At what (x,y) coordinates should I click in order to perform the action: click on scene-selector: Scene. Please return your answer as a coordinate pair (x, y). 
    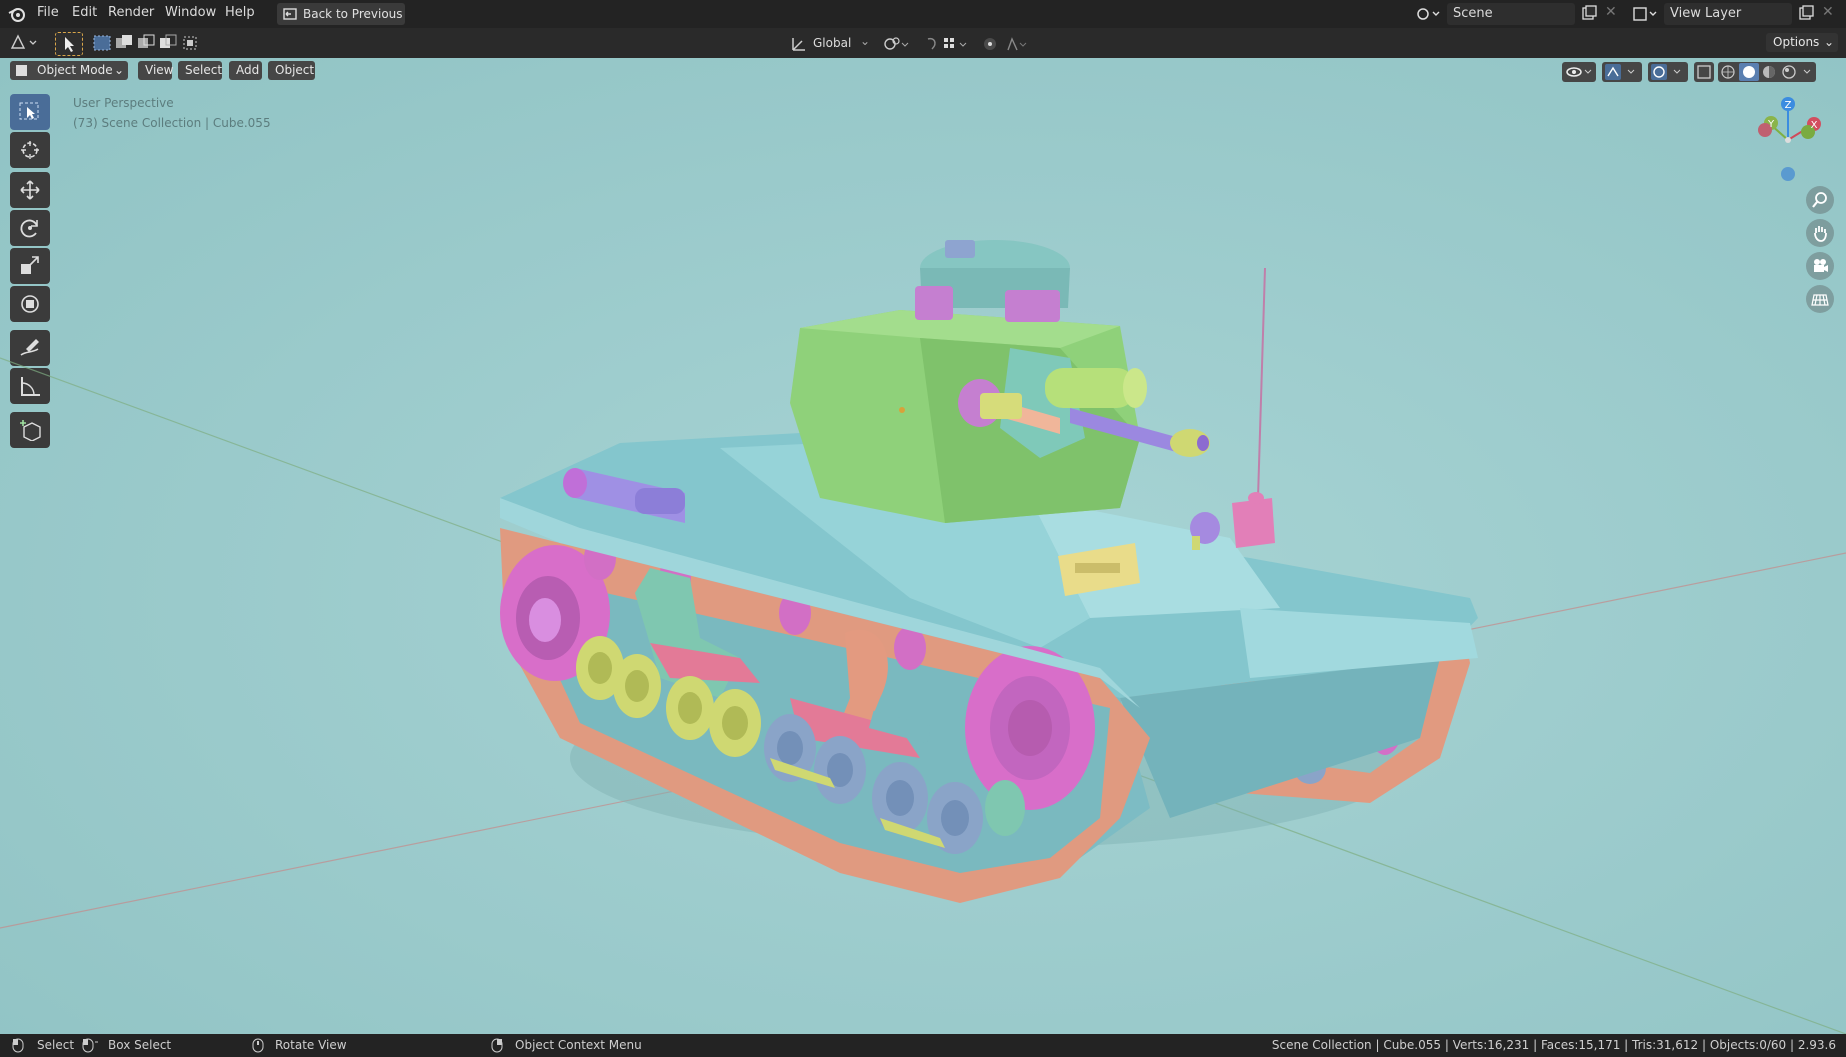
    Looking at the image, I should click on (1511, 14).